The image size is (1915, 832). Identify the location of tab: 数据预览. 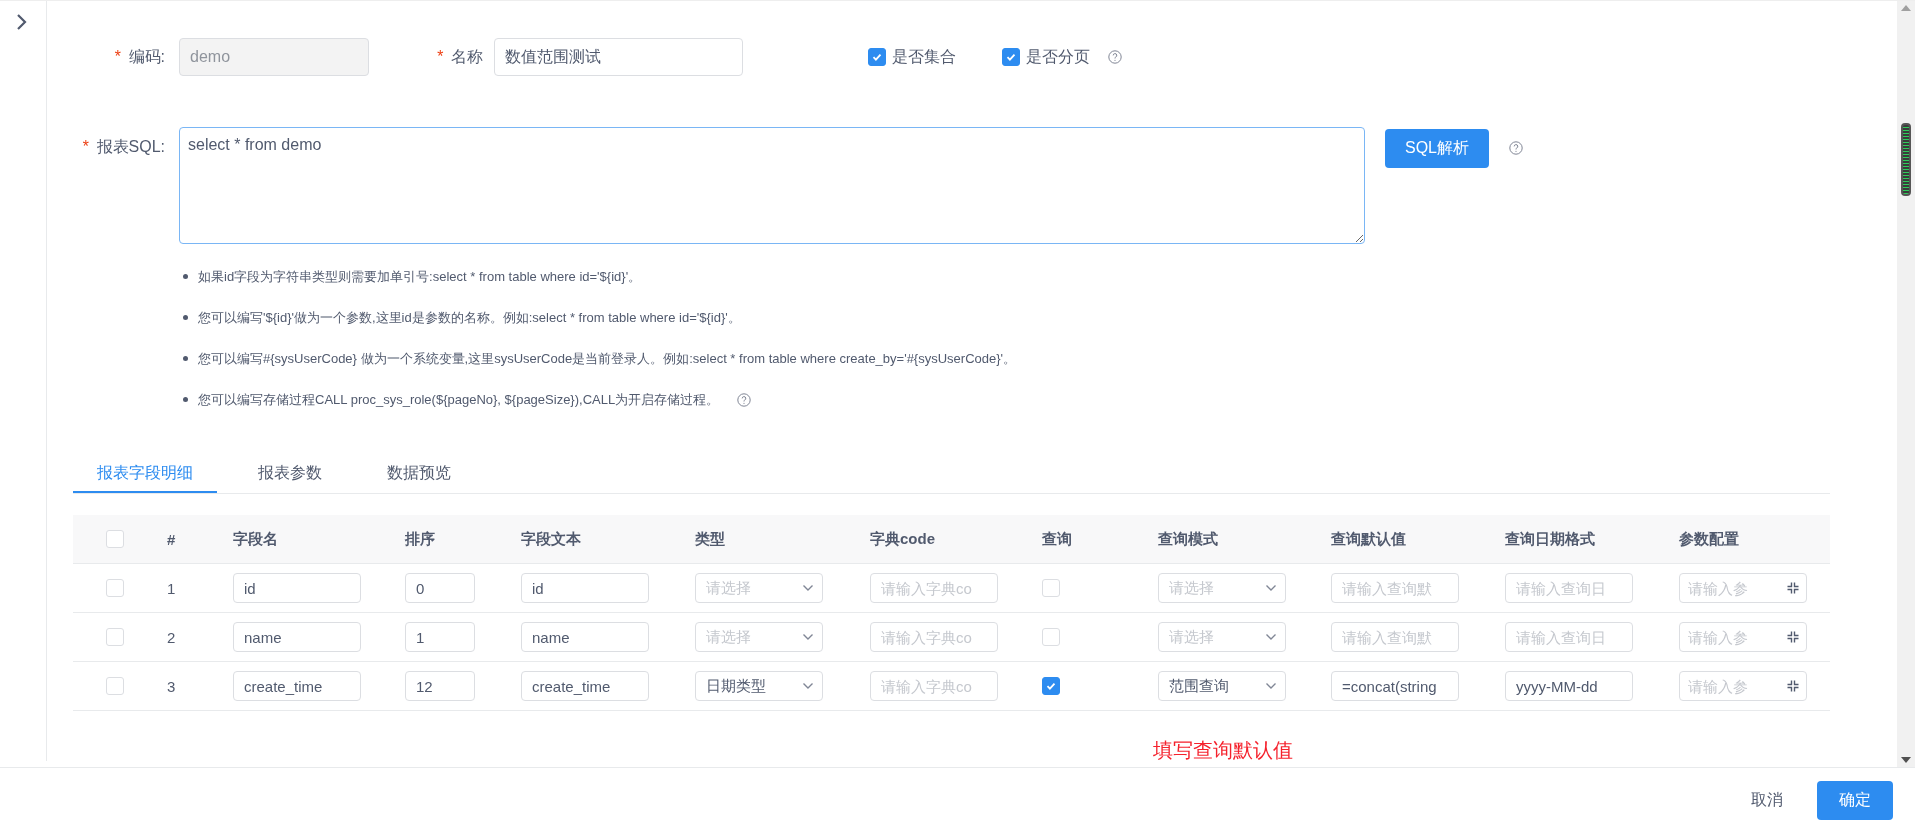
(419, 473).